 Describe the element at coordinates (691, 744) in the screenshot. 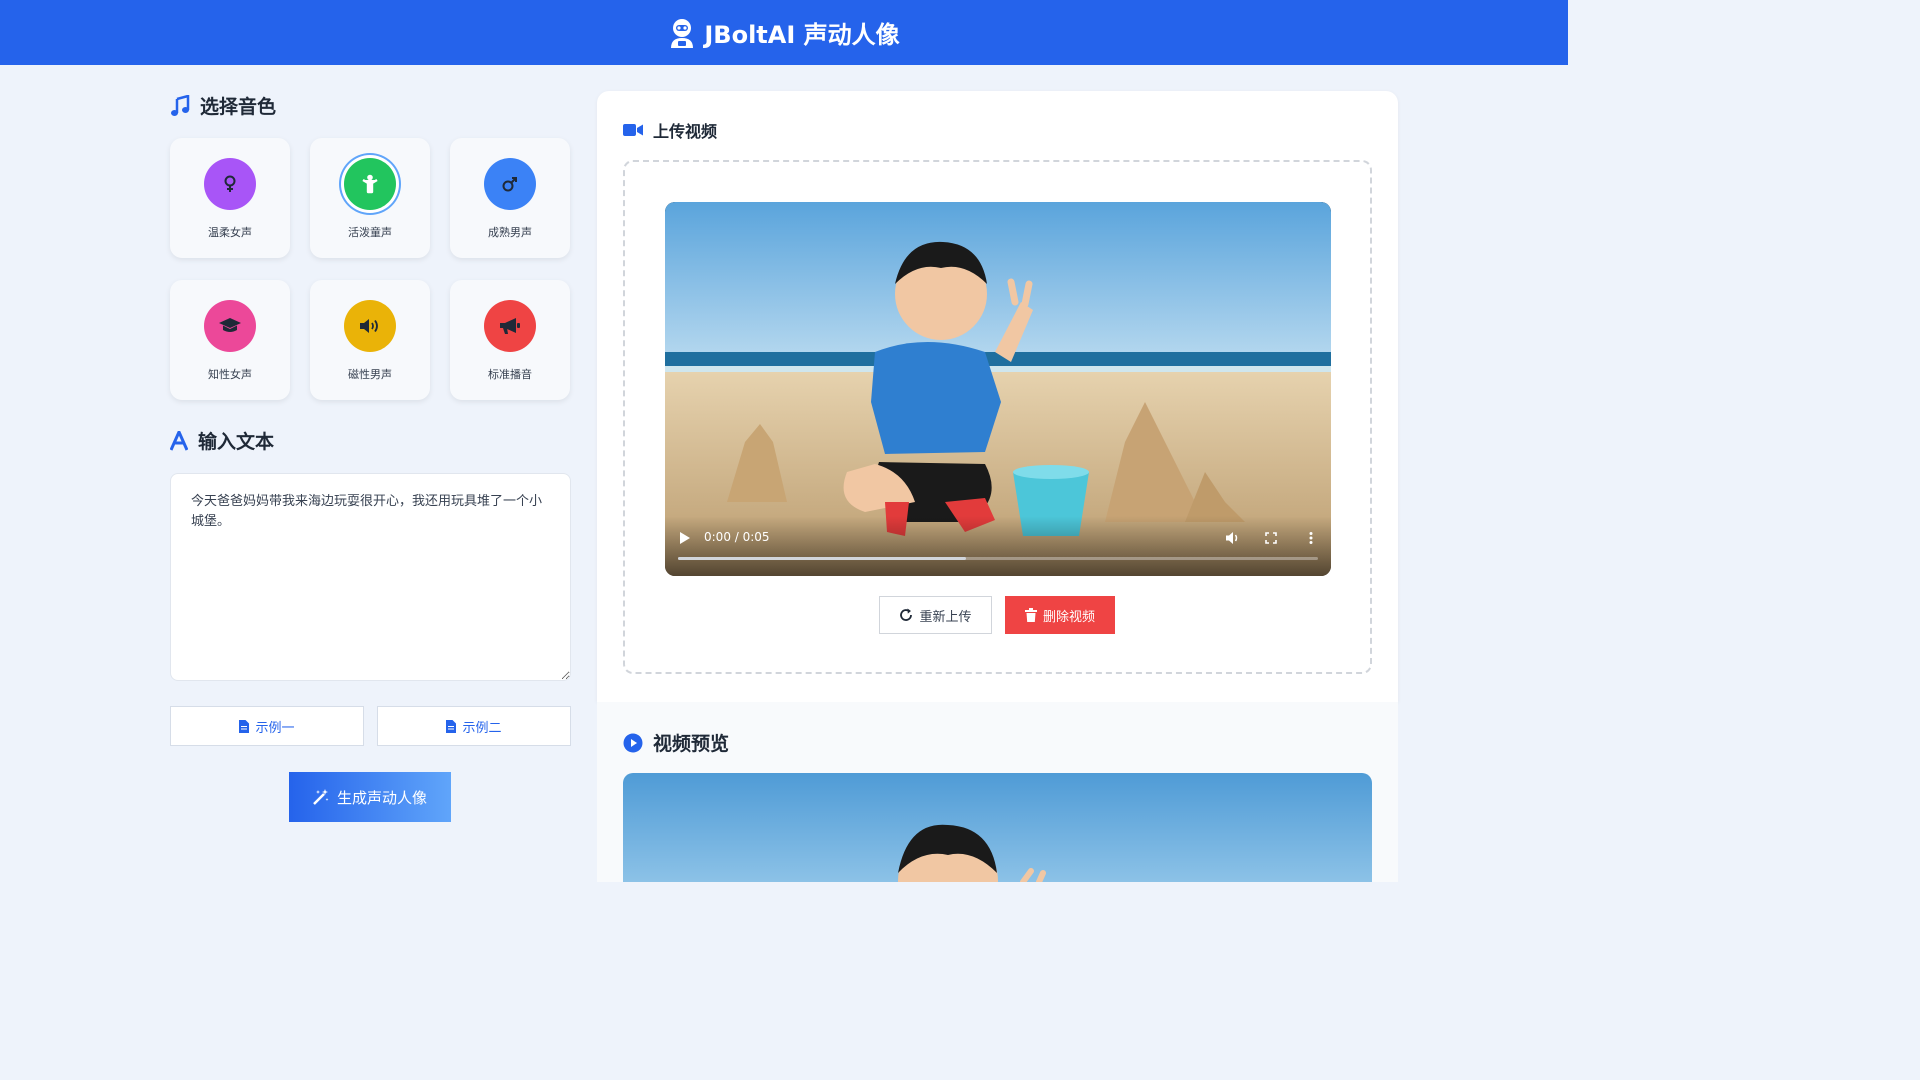

I see `preview-section-title-text: 视频预览` at that location.